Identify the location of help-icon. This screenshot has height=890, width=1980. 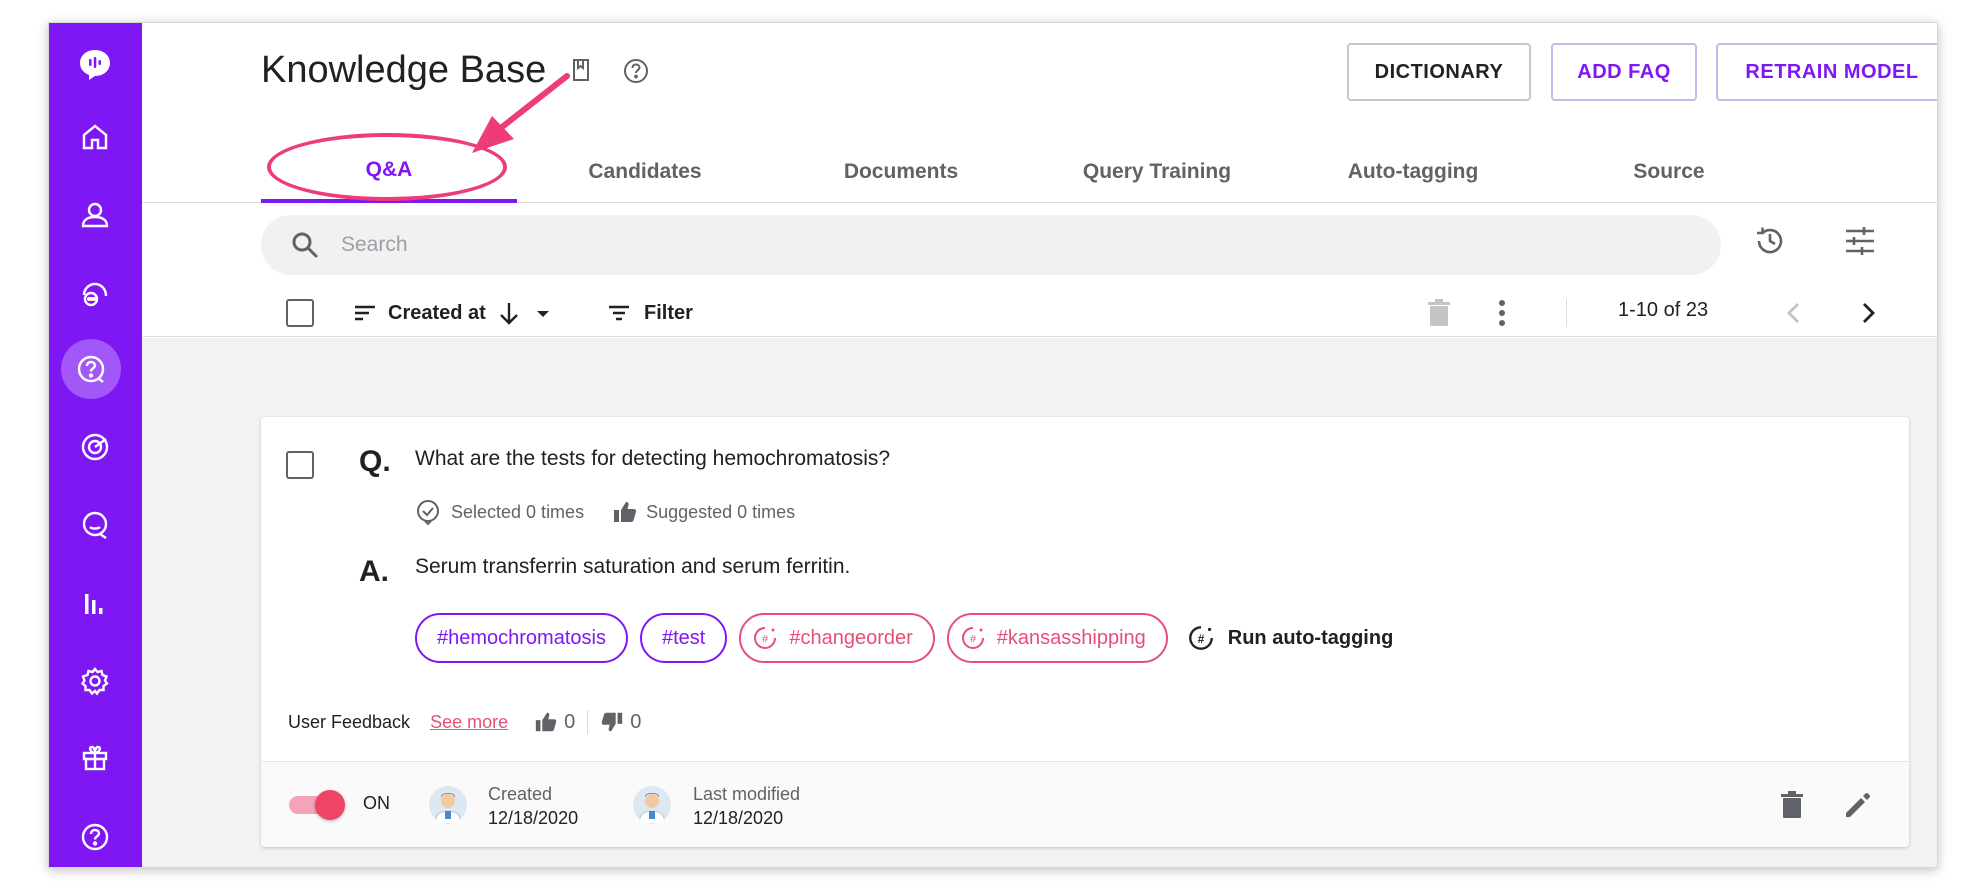
(95, 837).